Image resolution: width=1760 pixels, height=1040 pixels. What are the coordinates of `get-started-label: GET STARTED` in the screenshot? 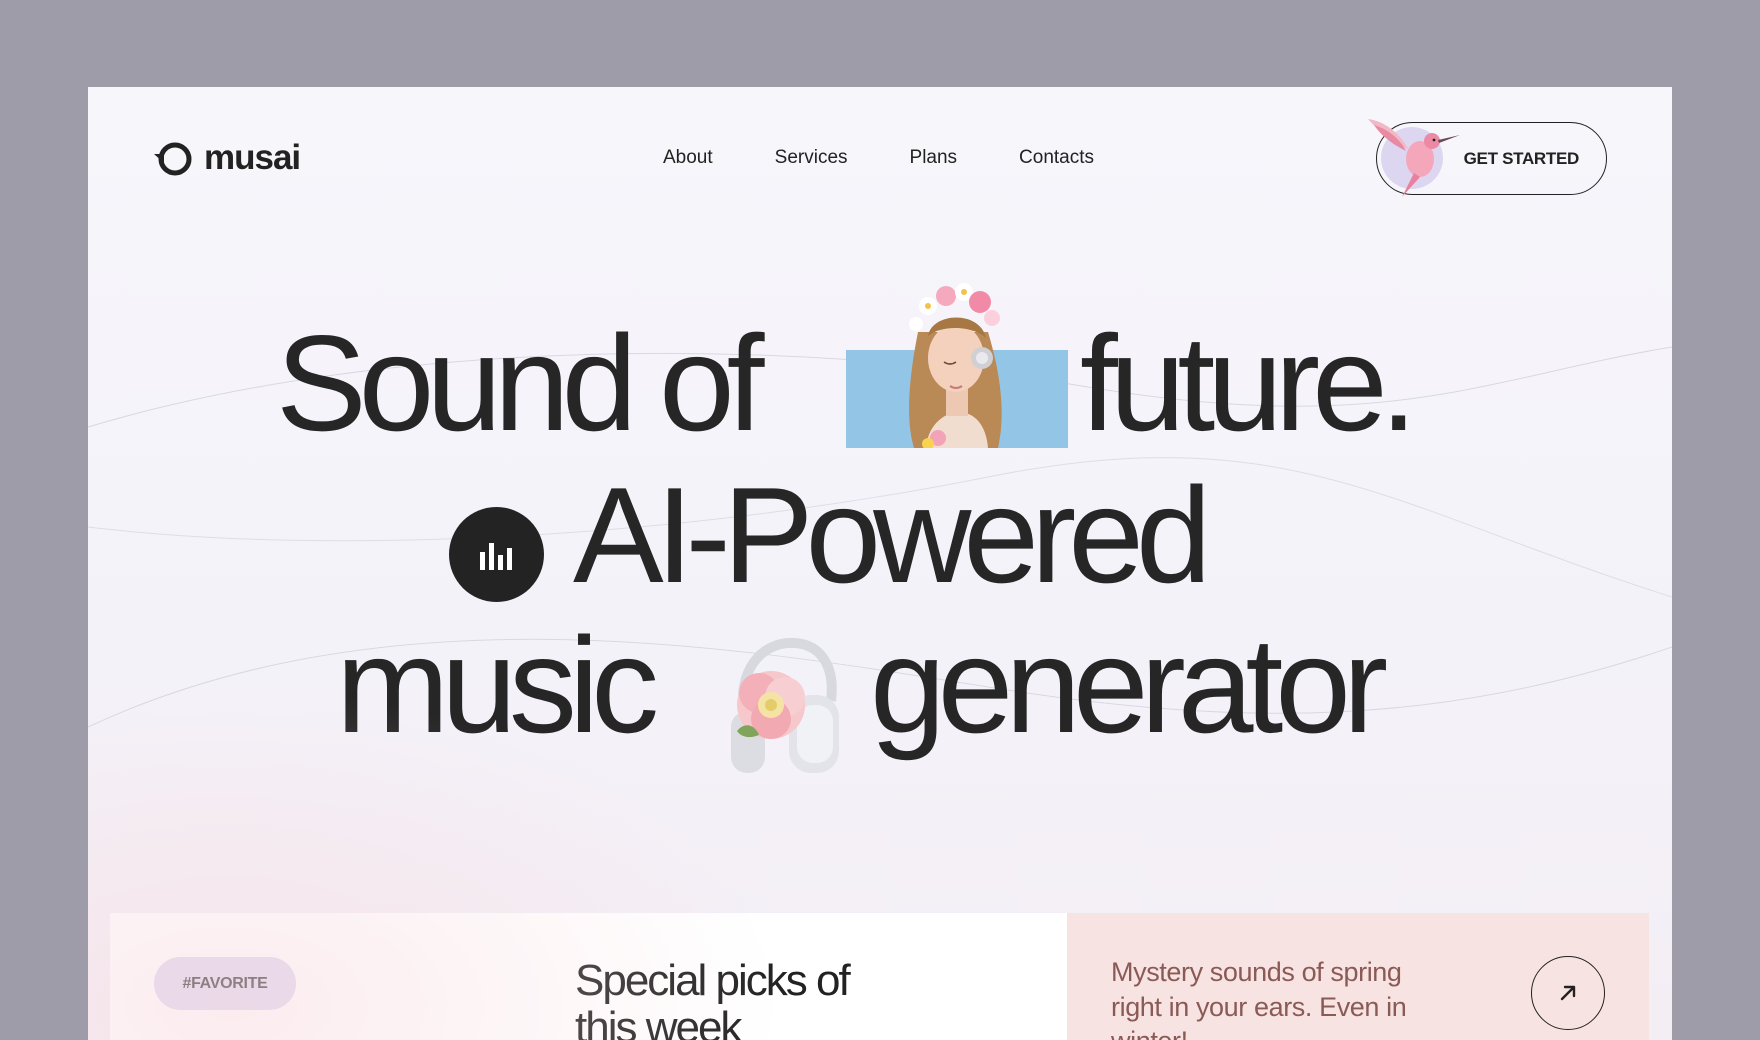 It's located at (1521, 158).